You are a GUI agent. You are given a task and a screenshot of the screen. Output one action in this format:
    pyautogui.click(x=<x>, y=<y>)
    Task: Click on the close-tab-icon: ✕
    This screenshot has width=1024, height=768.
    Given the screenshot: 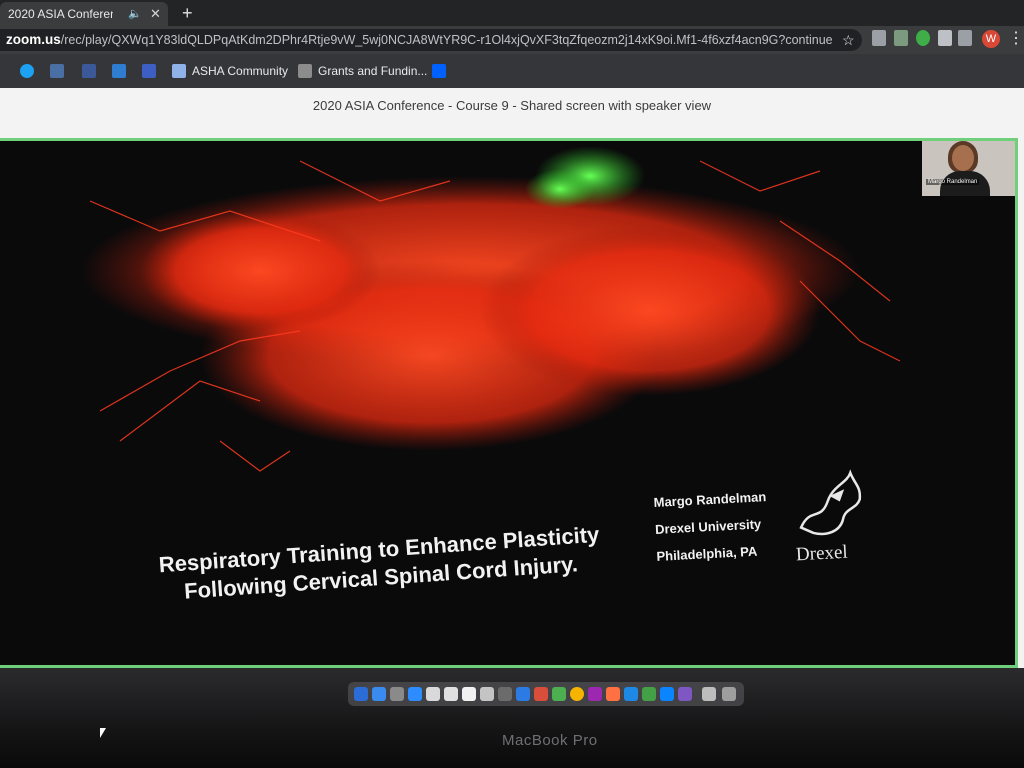 What is the action you would take?
    pyautogui.click(x=155, y=14)
    